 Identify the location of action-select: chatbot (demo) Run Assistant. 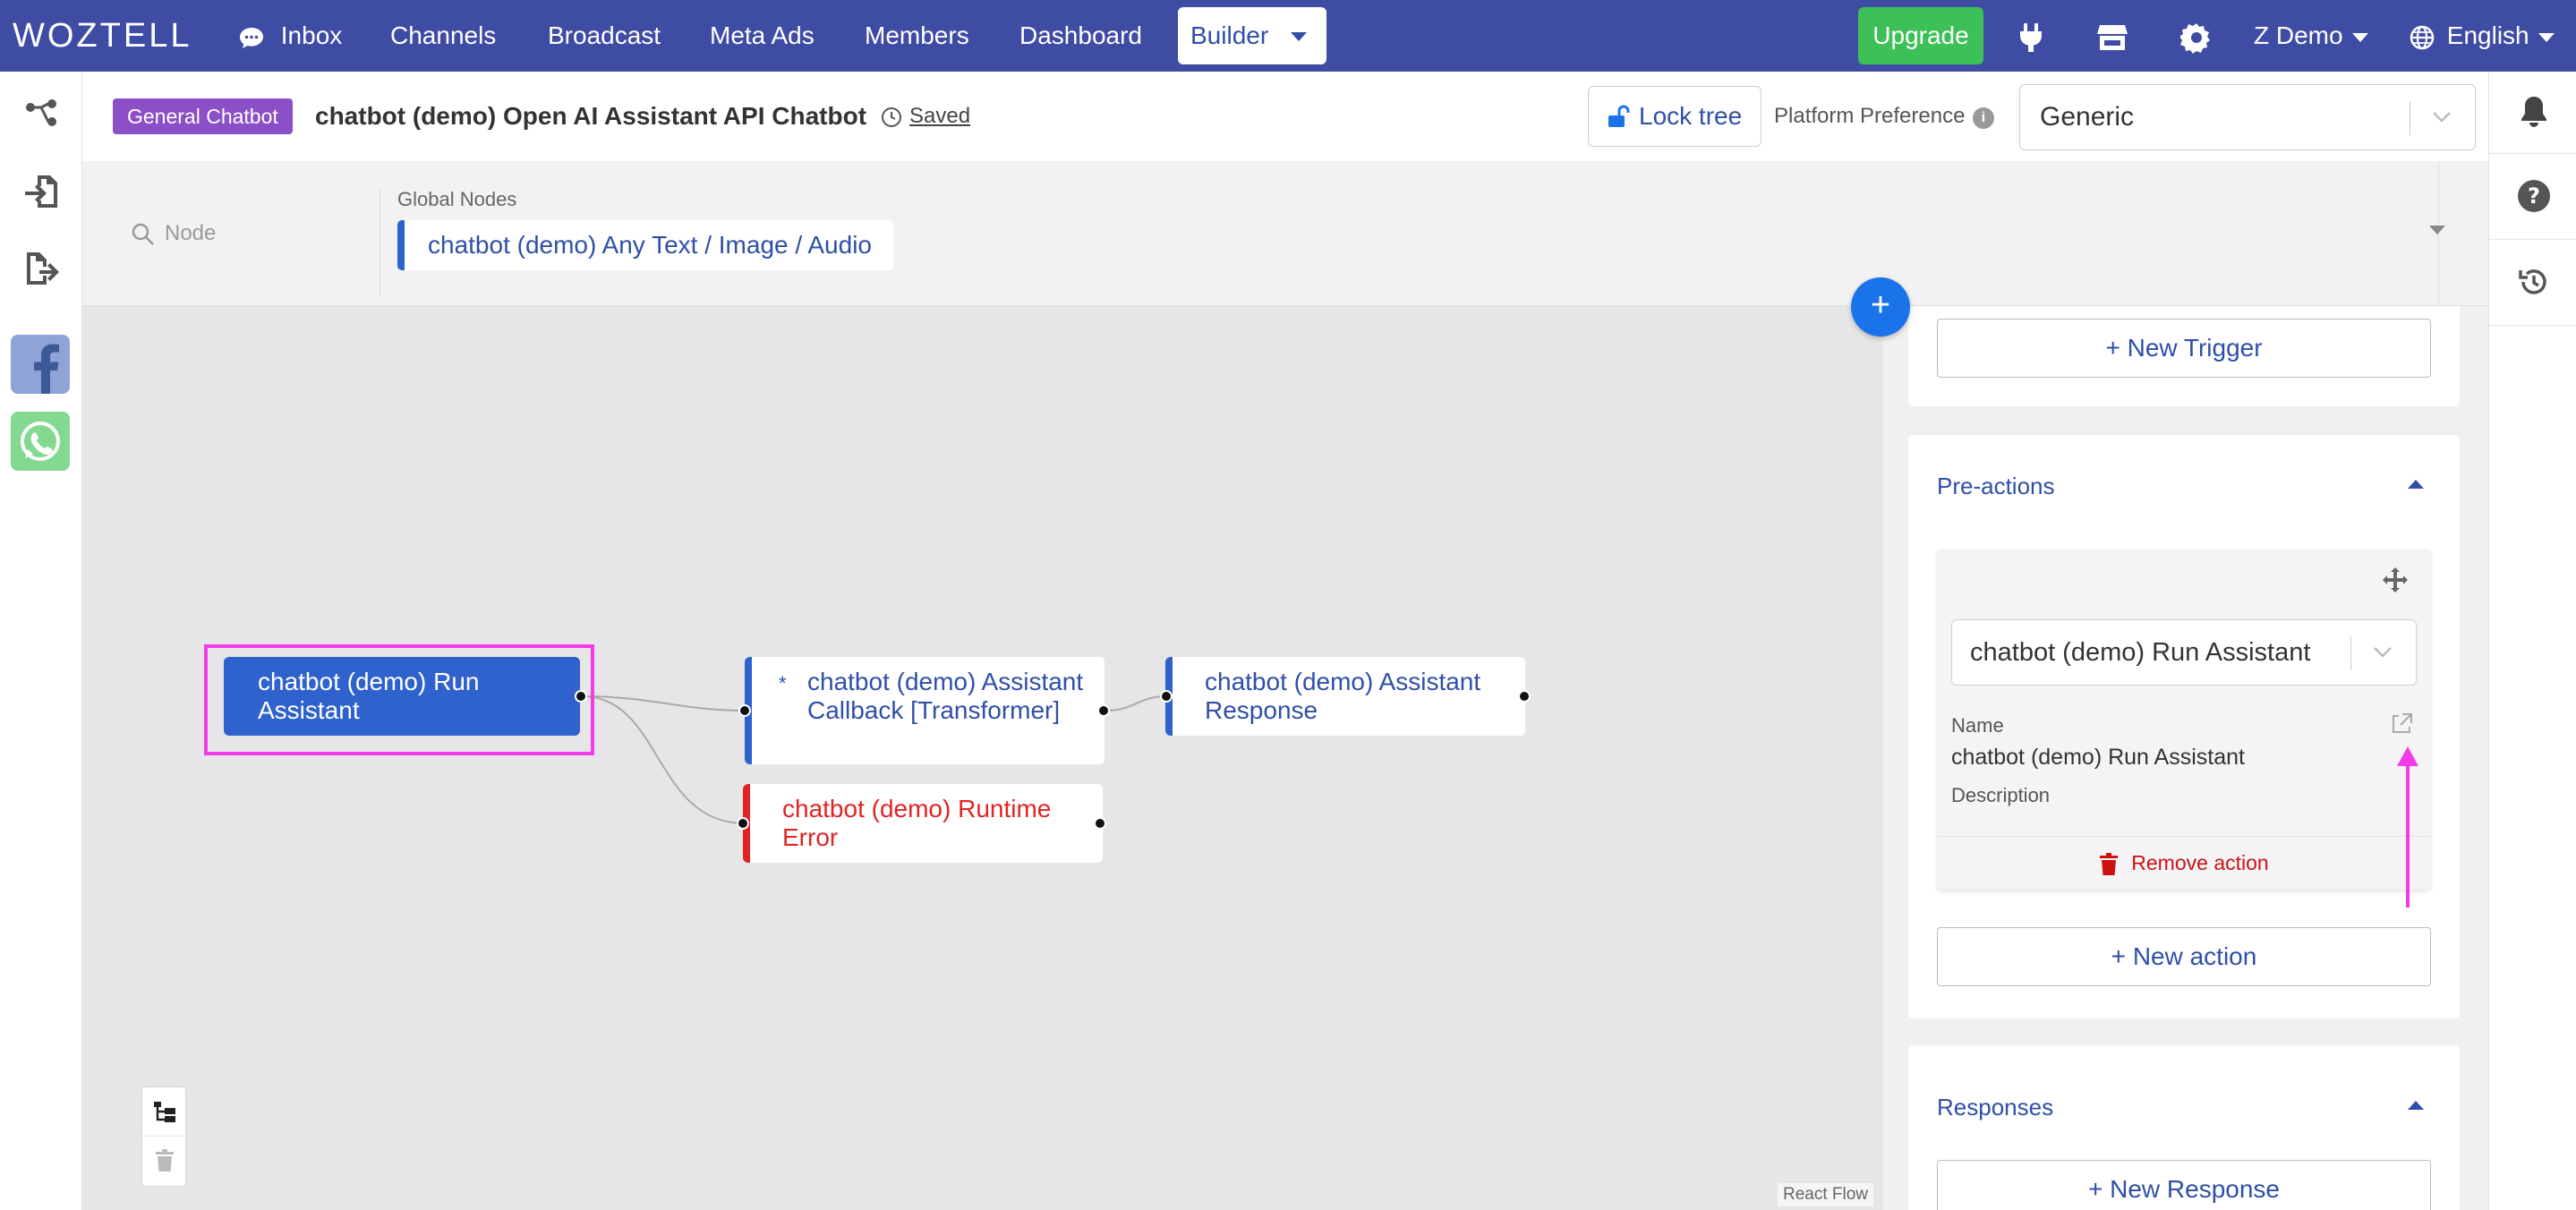
(2184, 652).